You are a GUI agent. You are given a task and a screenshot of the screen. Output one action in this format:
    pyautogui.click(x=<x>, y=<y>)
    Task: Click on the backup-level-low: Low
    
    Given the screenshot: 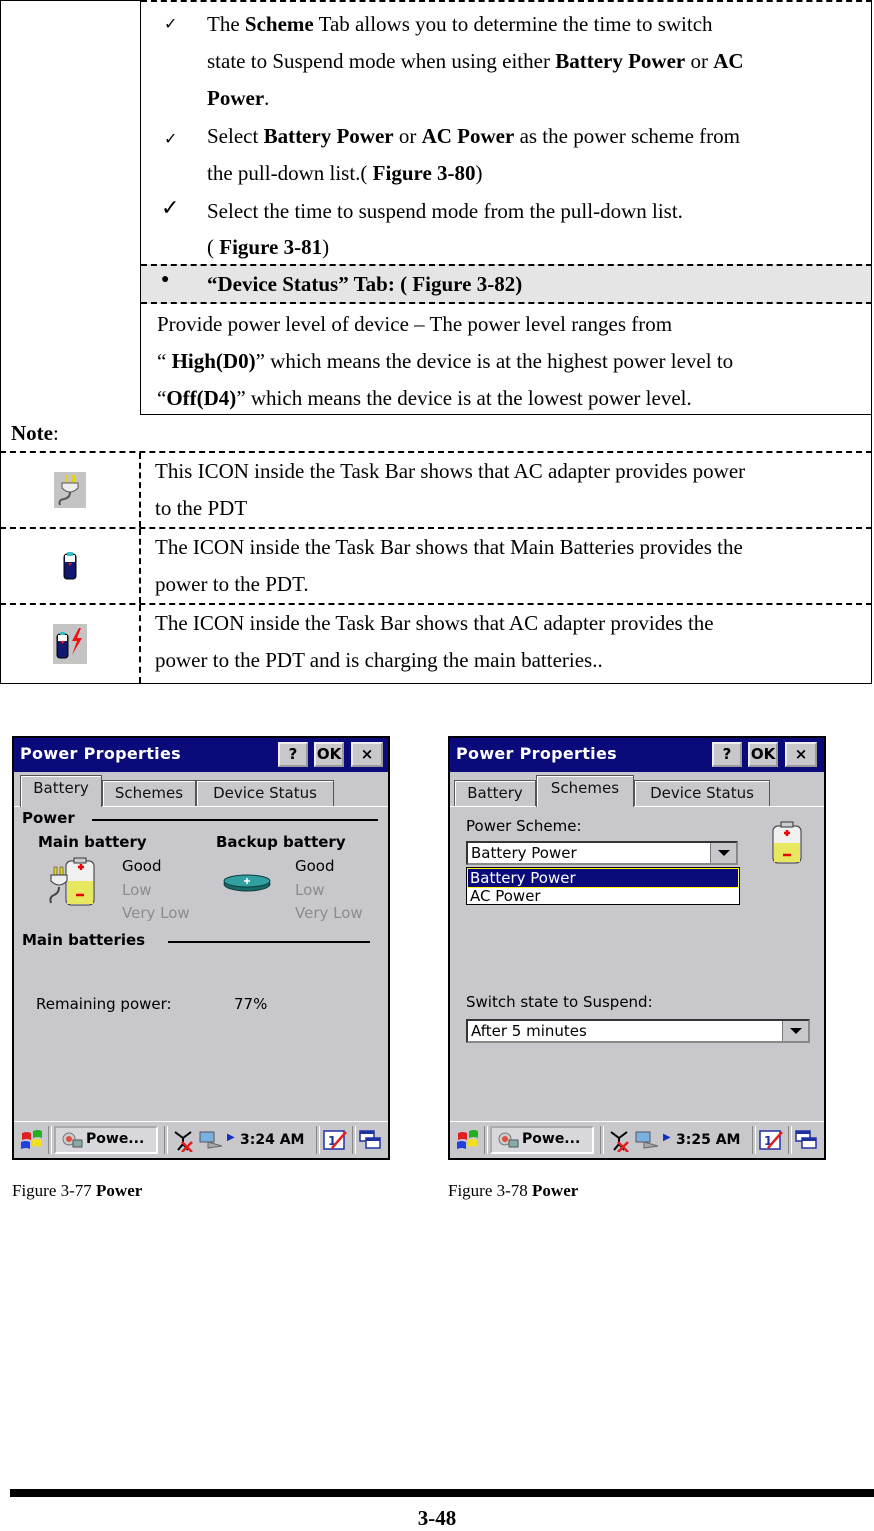 What is the action you would take?
    pyautogui.click(x=310, y=890)
    